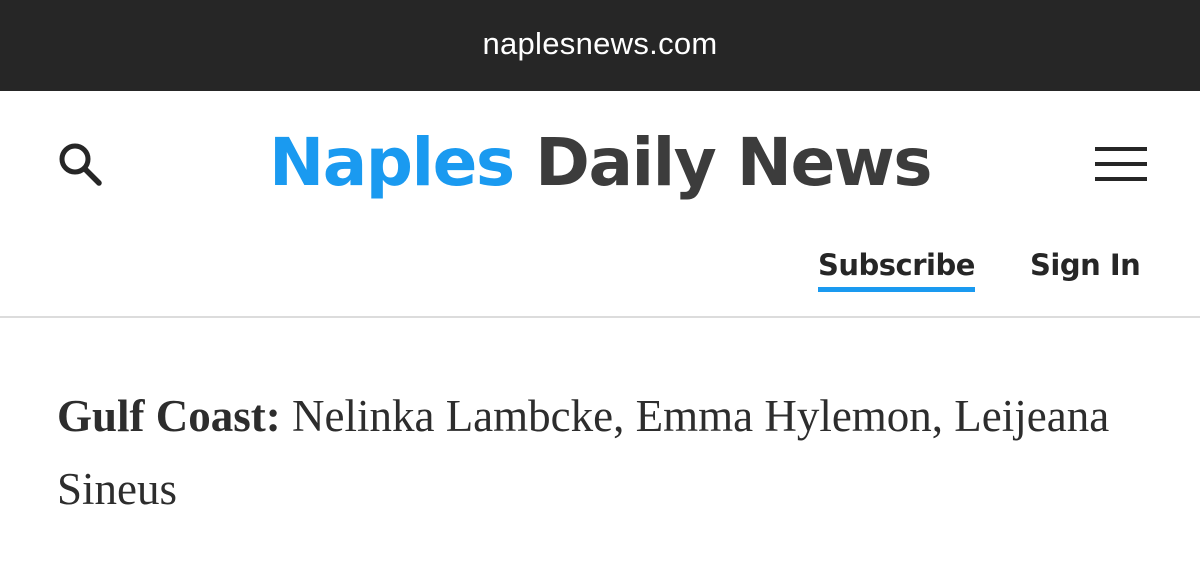 Image resolution: width=1200 pixels, height=571 pixels. I want to click on header-divider, so click(600, 317).